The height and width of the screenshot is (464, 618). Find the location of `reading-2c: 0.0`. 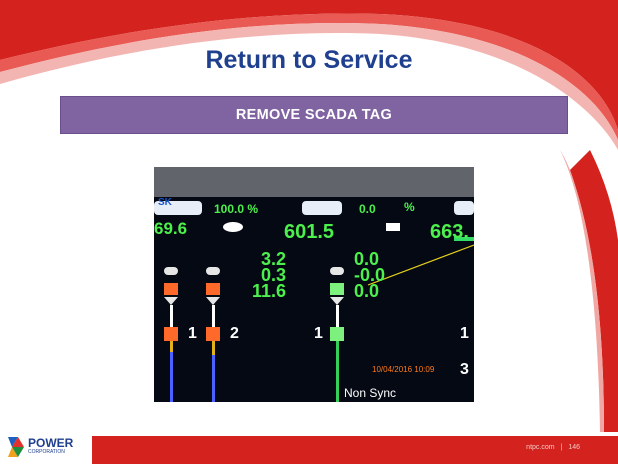

reading-2c: 0.0 is located at coordinates (367, 291).